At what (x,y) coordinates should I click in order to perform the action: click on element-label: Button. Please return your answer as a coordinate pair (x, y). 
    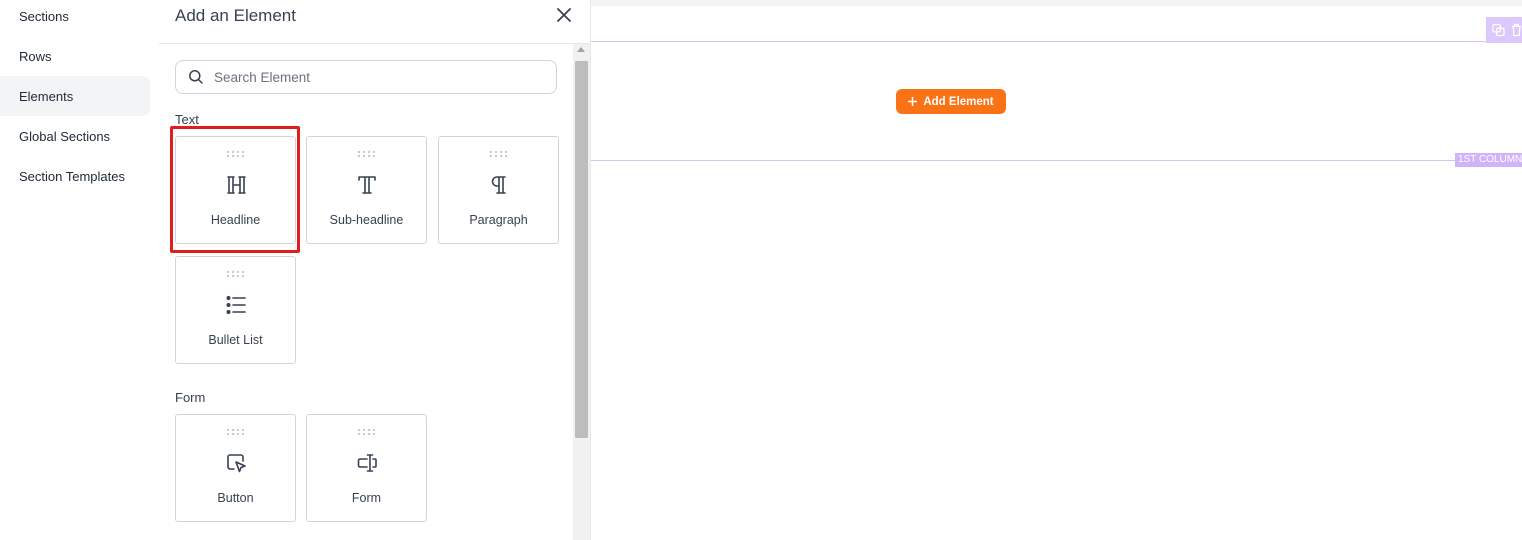
    Looking at the image, I should click on (235, 498).